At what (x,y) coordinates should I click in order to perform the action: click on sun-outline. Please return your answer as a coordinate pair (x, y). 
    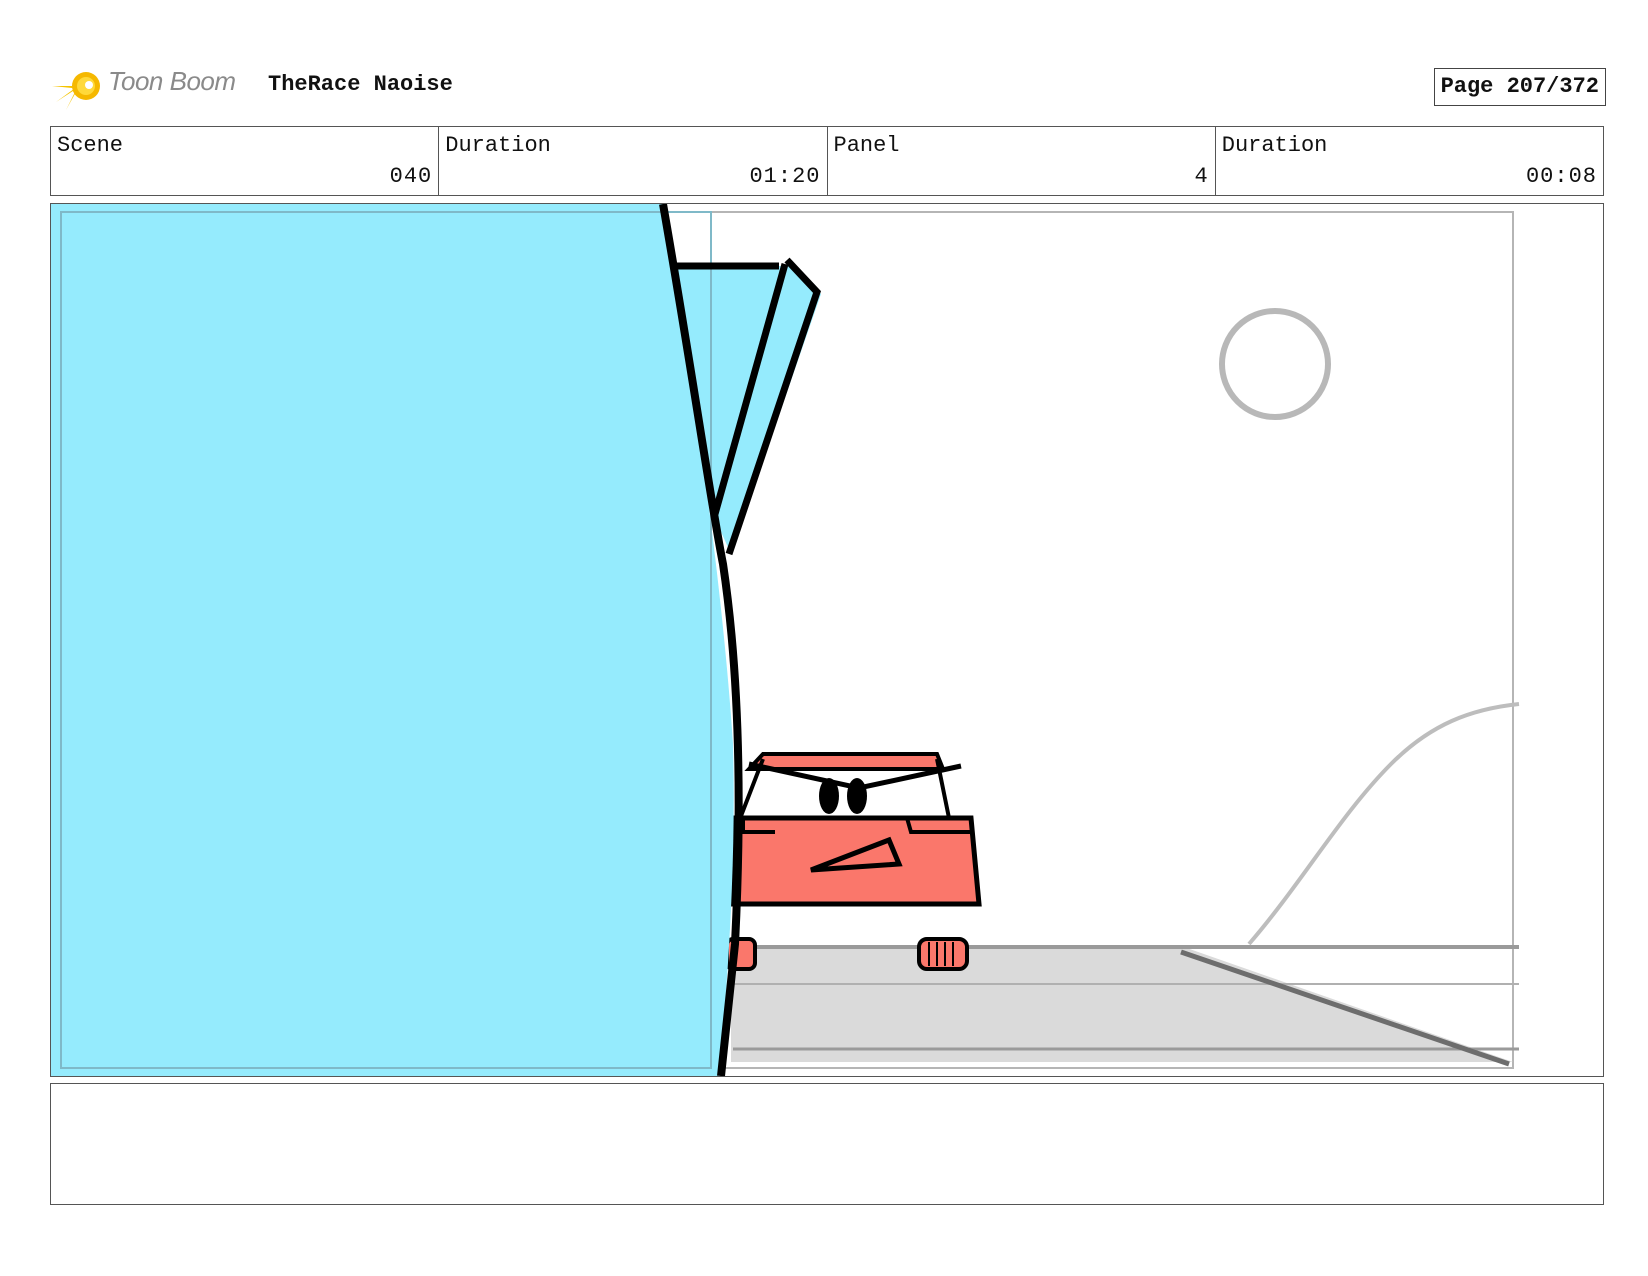
    Looking at the image, I should click on (1275, 364).